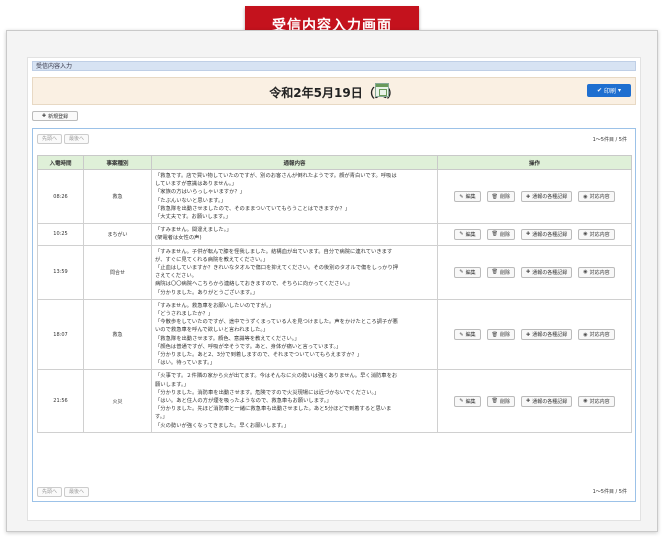  Describe the element at coordinates (176, 276) in the screenshot. I see `call-content-line: さえてください。` at that location.